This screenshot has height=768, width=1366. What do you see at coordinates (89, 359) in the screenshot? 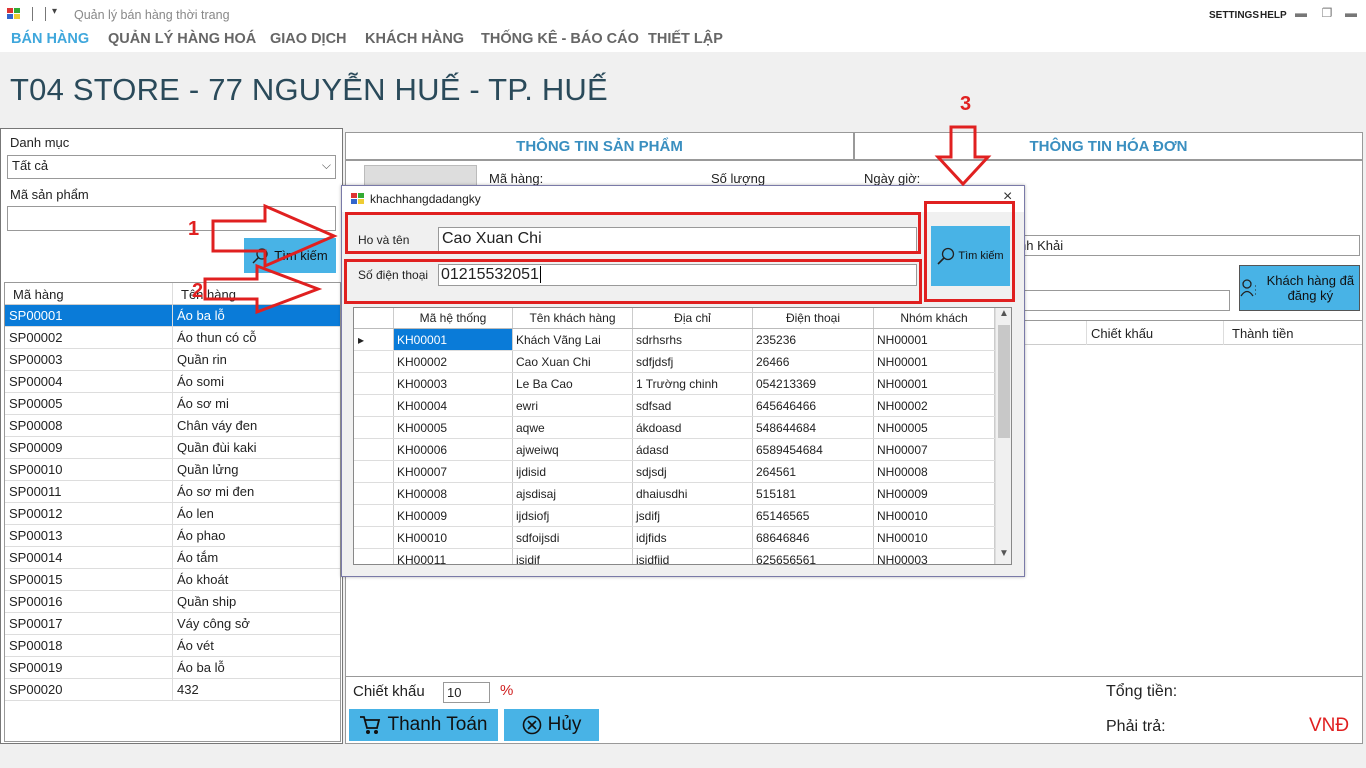
I see `product-code-cell: SP00003` at bounding box center [89, 359].